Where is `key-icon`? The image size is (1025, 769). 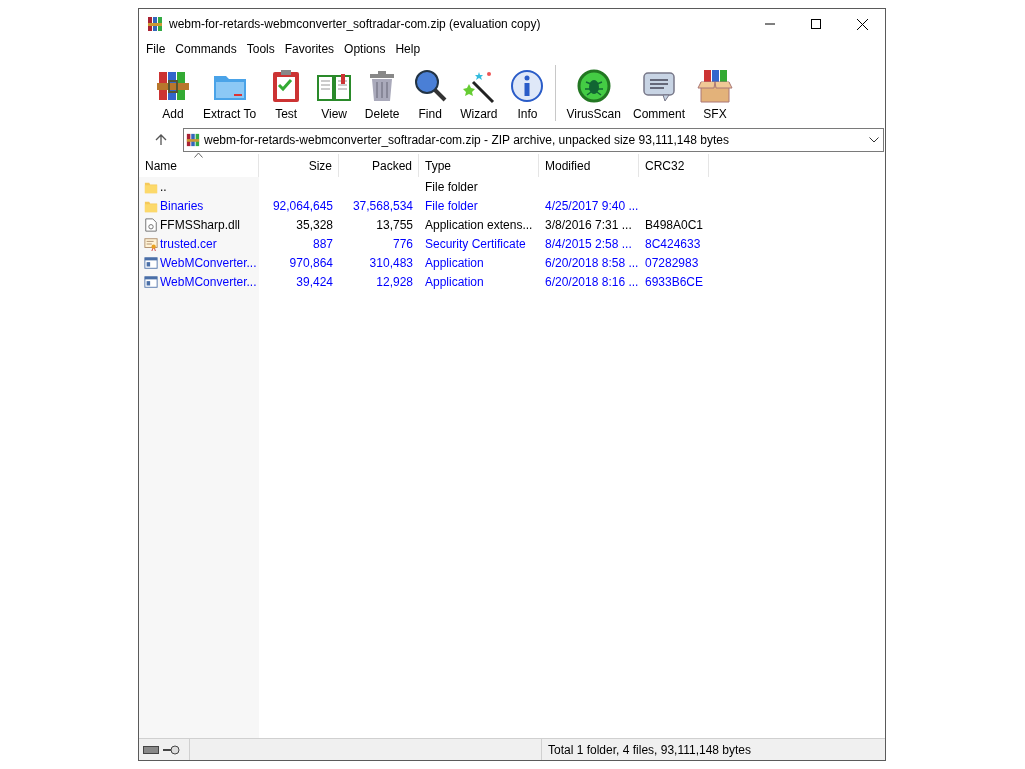
key-icon is located at coordinates (171, 749).